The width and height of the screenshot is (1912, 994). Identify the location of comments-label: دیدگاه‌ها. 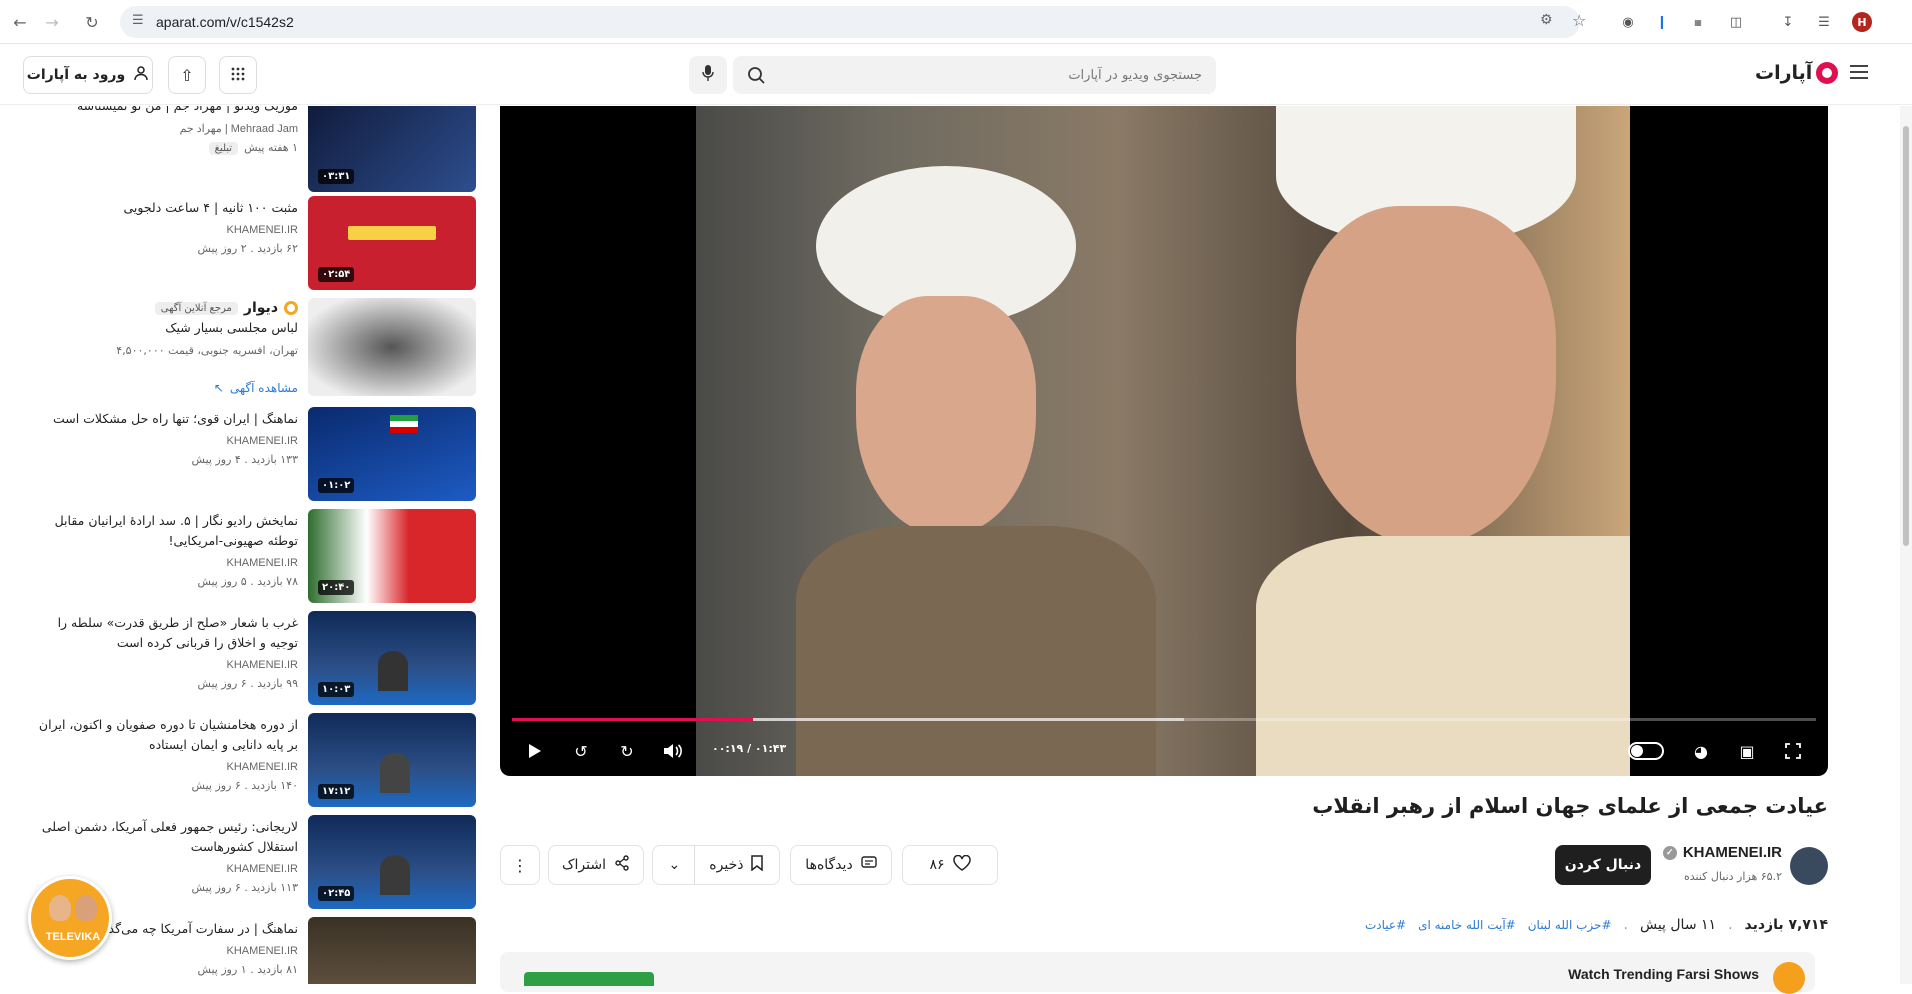
(829, 865).